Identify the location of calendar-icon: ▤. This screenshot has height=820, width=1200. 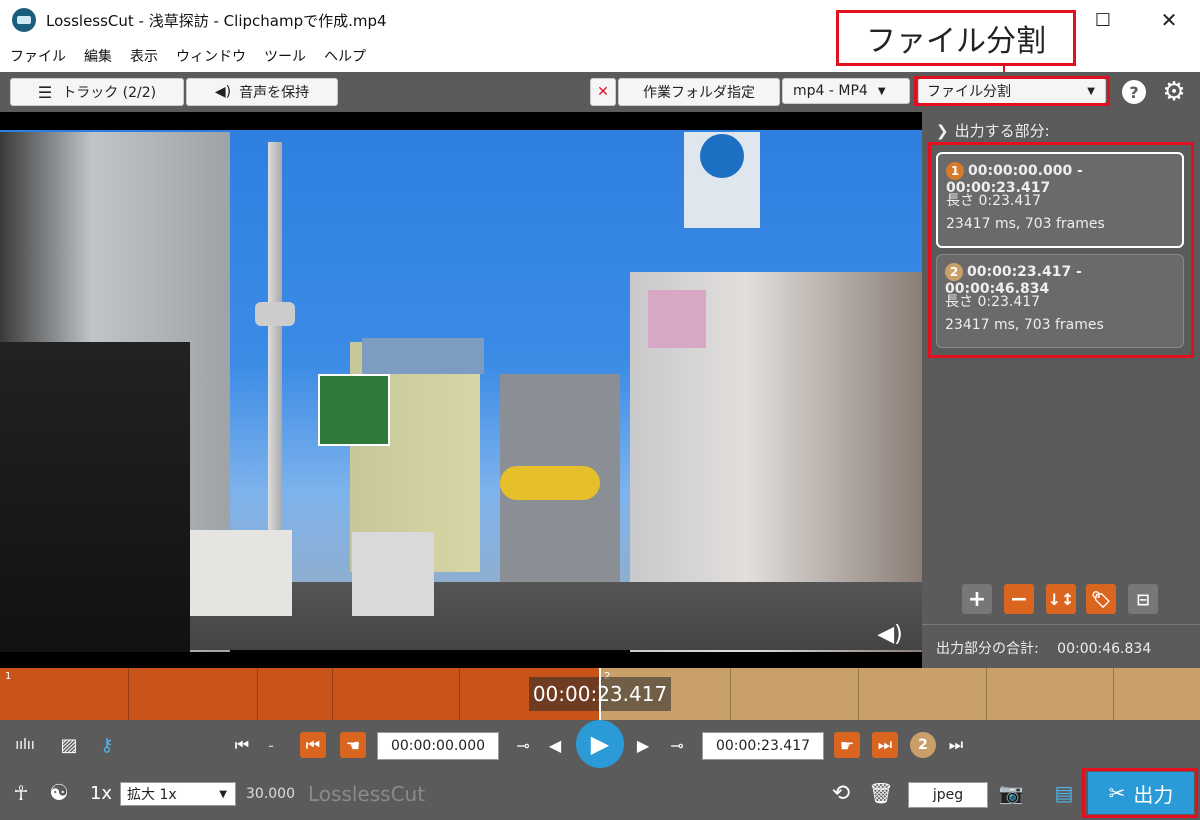
(1064, 793).